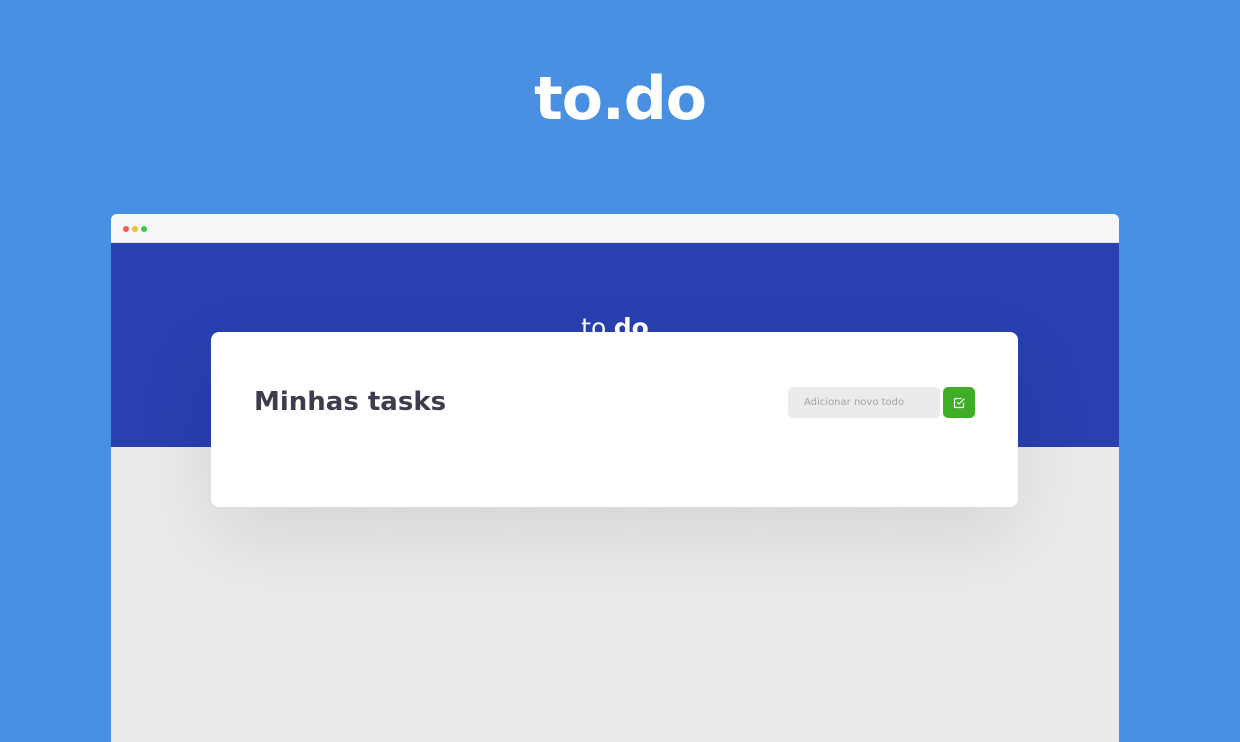 The image size is (1240, 742). Describe the element at coordinates (350, 402) in the screenshot. I see `page-title: Minhas tasks` at that location.